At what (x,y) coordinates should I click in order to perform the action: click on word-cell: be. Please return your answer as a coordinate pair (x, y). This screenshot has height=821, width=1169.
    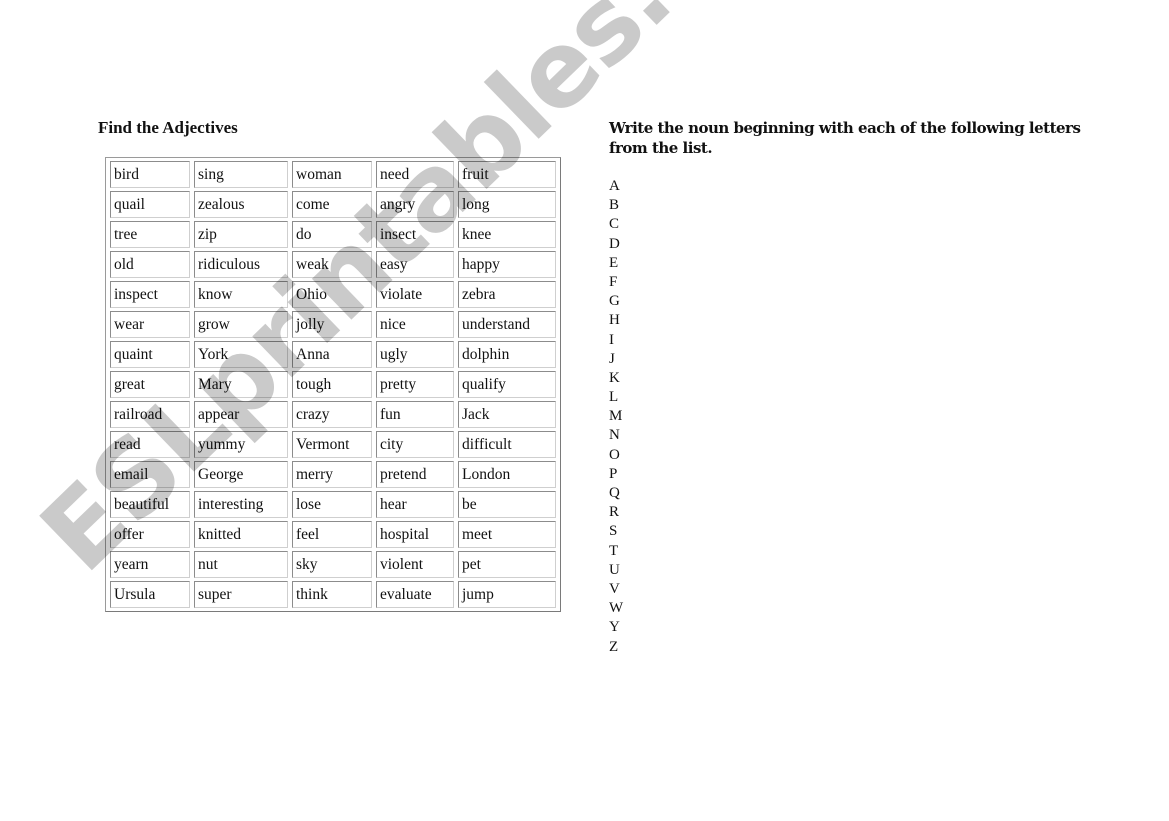
    Looking at the image, I should click on (507, 504).